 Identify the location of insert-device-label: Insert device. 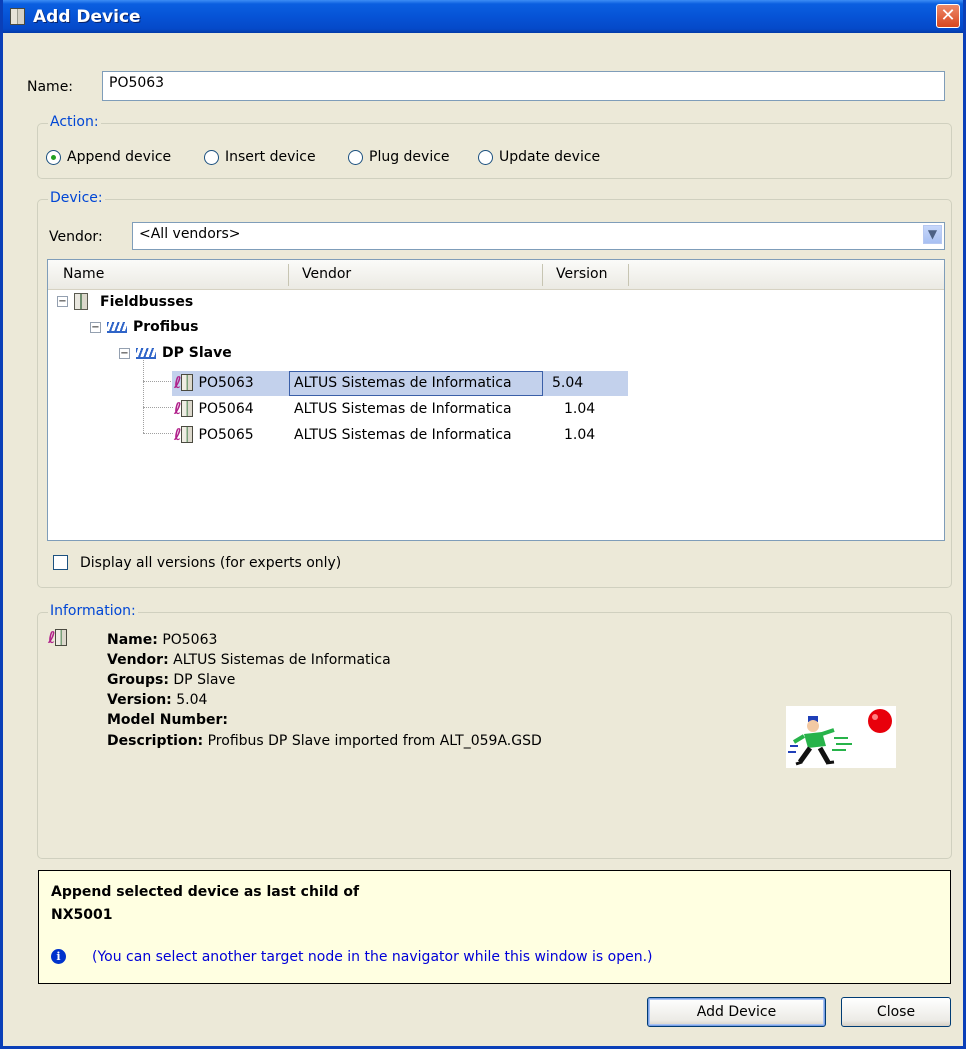
(270, 157).